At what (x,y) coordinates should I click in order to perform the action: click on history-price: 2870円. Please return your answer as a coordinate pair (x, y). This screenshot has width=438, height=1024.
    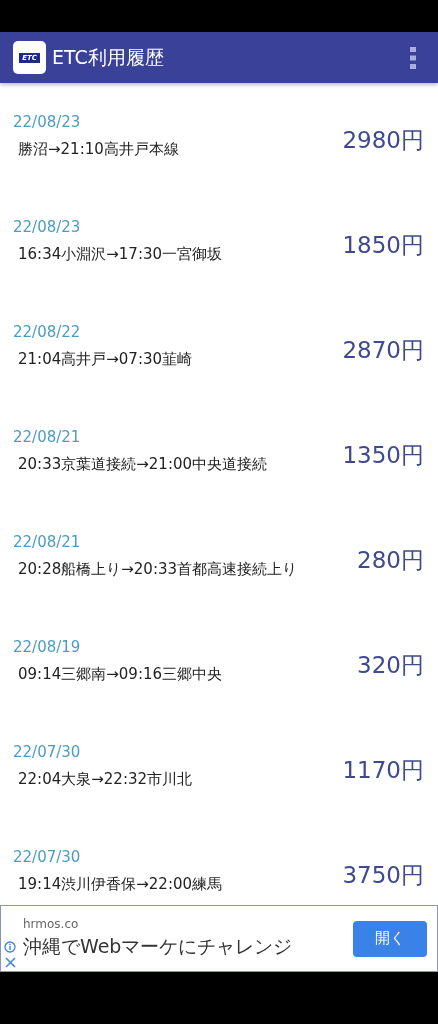
    Looking at the image, I should click on (383, 350).